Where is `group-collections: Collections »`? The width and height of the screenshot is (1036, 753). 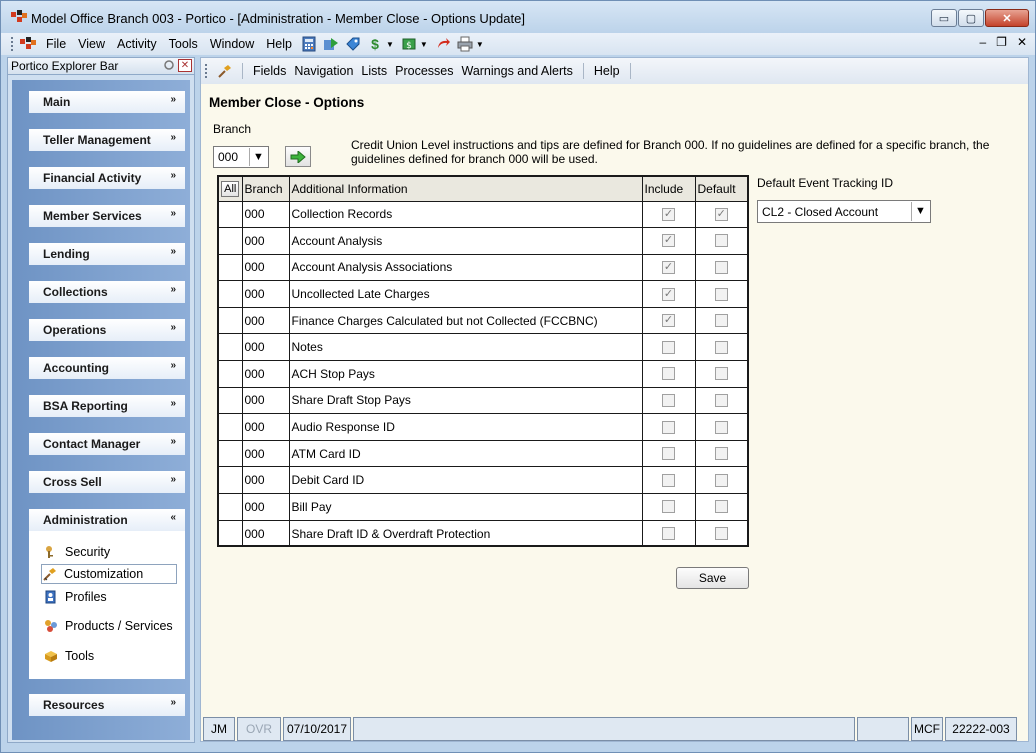 group-collections: Collections » is located at coordinates (107, 292).